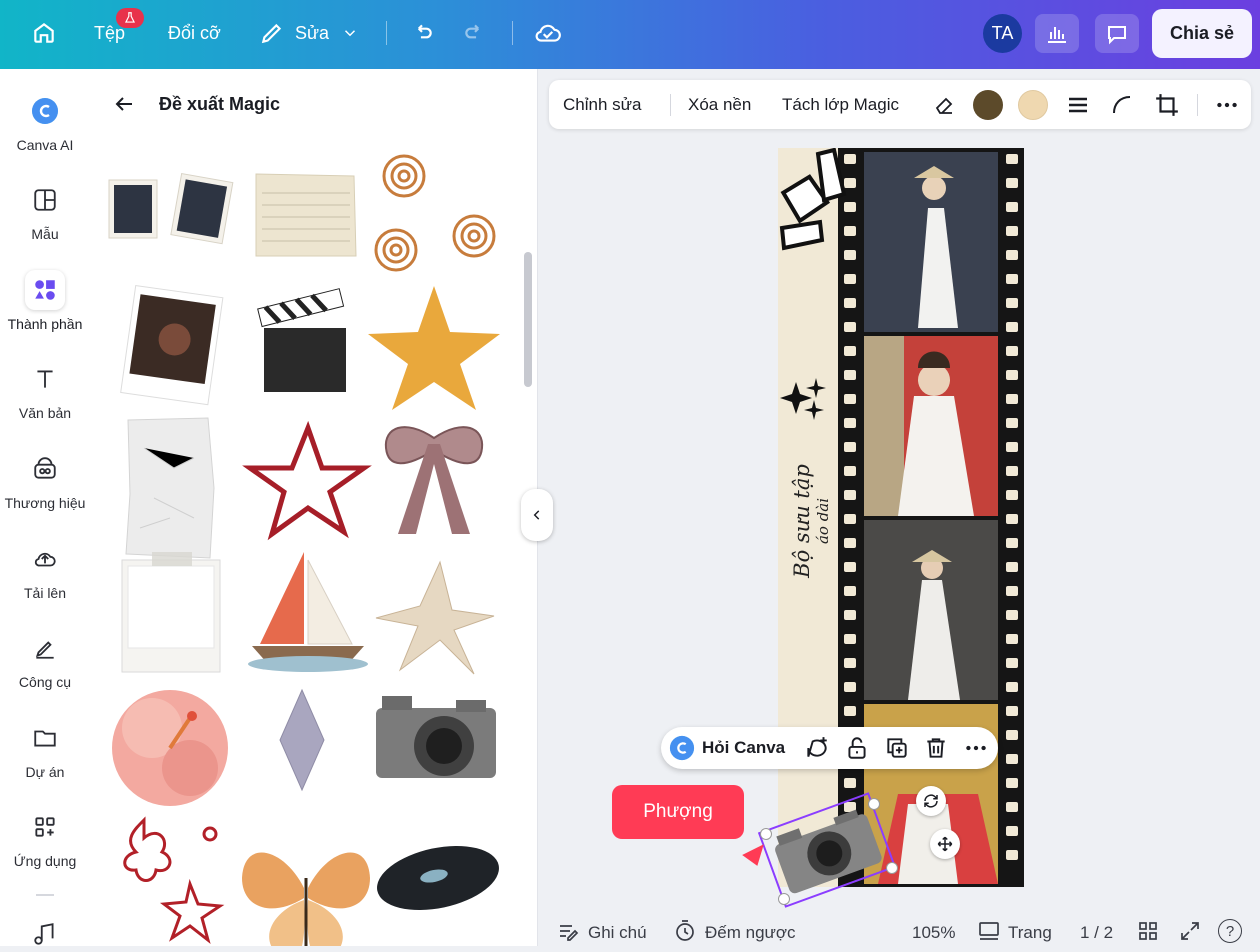 Image resolution: width=1260 pixels, height=952 pixels. What do you see at coordinates (1202, 33) in the screenshot?
I see `share-button: Chia sẻ` at bounding box center [1202, 33].